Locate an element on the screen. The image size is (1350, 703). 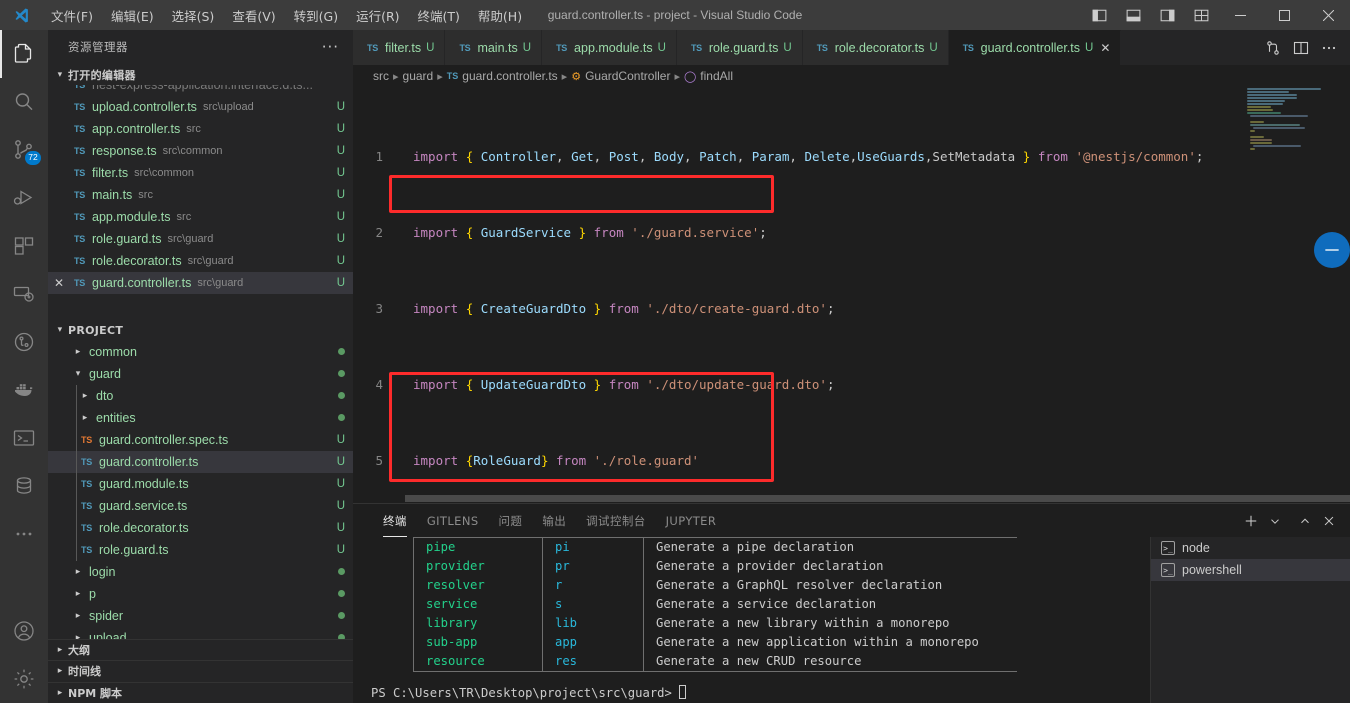
title-bar-actions is located at coordinates (1216, 15).